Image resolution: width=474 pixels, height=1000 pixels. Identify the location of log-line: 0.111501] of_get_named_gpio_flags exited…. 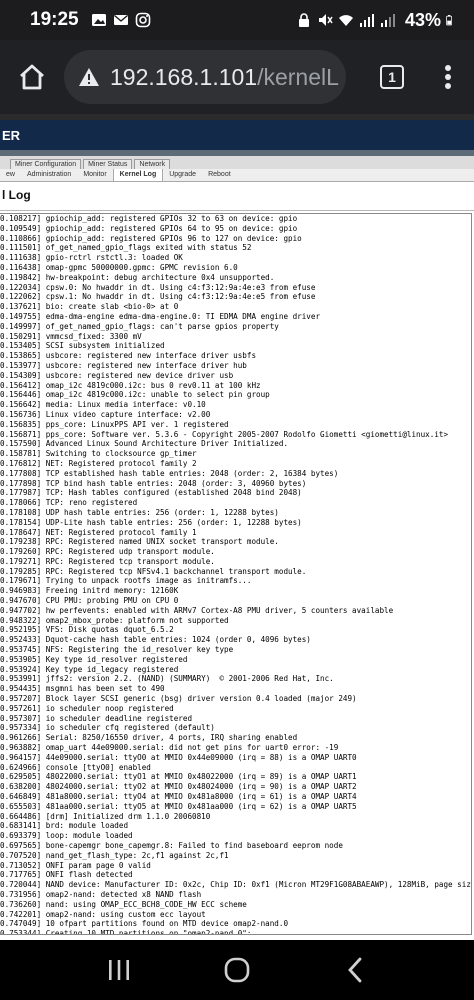
(126, 248).